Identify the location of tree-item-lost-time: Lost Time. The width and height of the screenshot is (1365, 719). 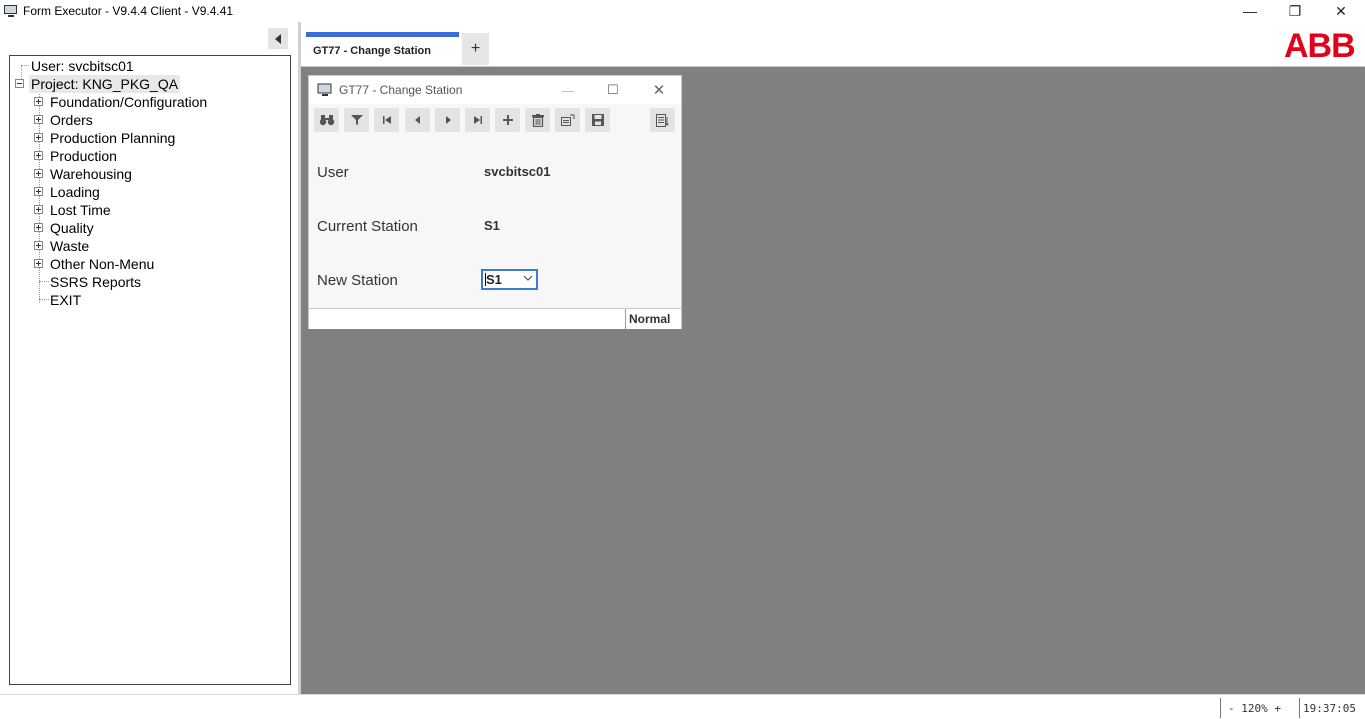
(72, 210).